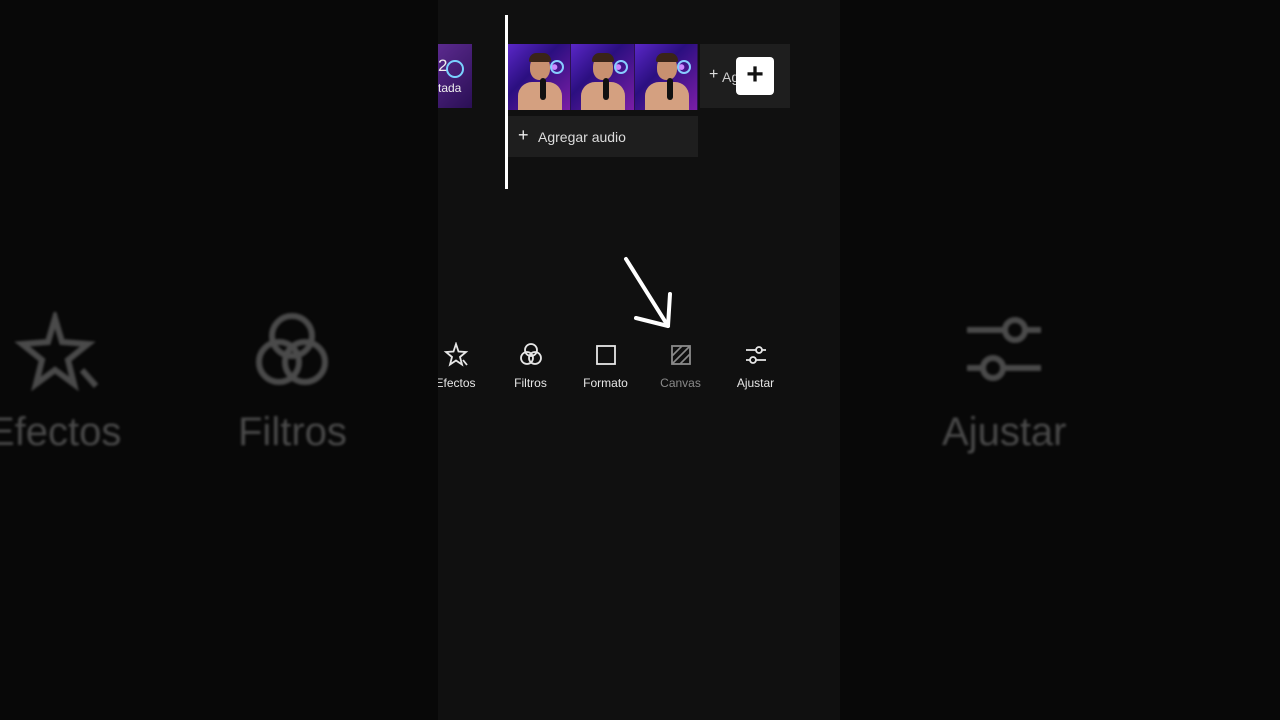 The height and width of the screenshot is (720, 1280). I want to click on video-clip-track, so click(603, 77).